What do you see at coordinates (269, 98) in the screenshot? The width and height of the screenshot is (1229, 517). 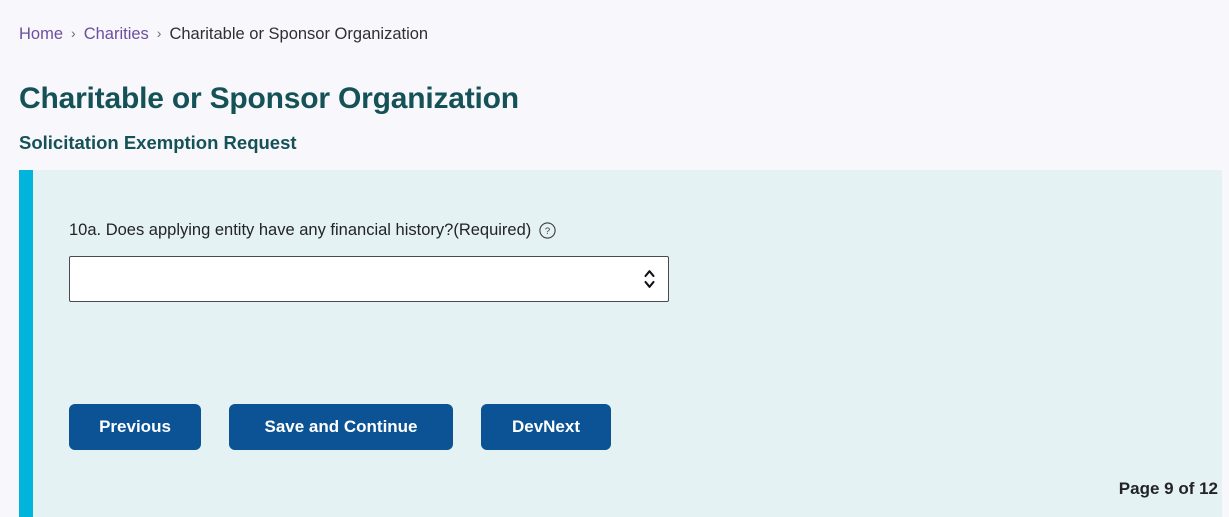 I see `page-title: Charitable or Sponsor Organization` at bounding box center [269, 98].